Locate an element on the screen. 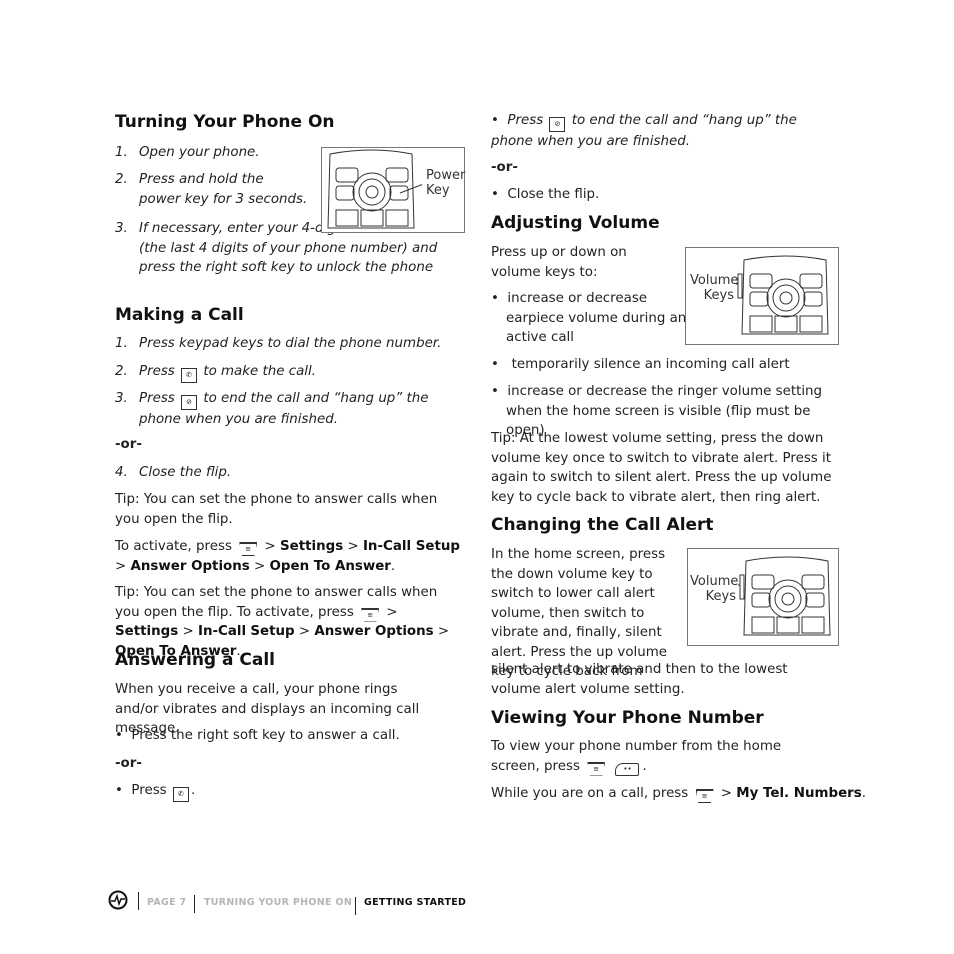  heading-changing-call-alert: Changing the Call Alert is located at coordinates (602, 525).